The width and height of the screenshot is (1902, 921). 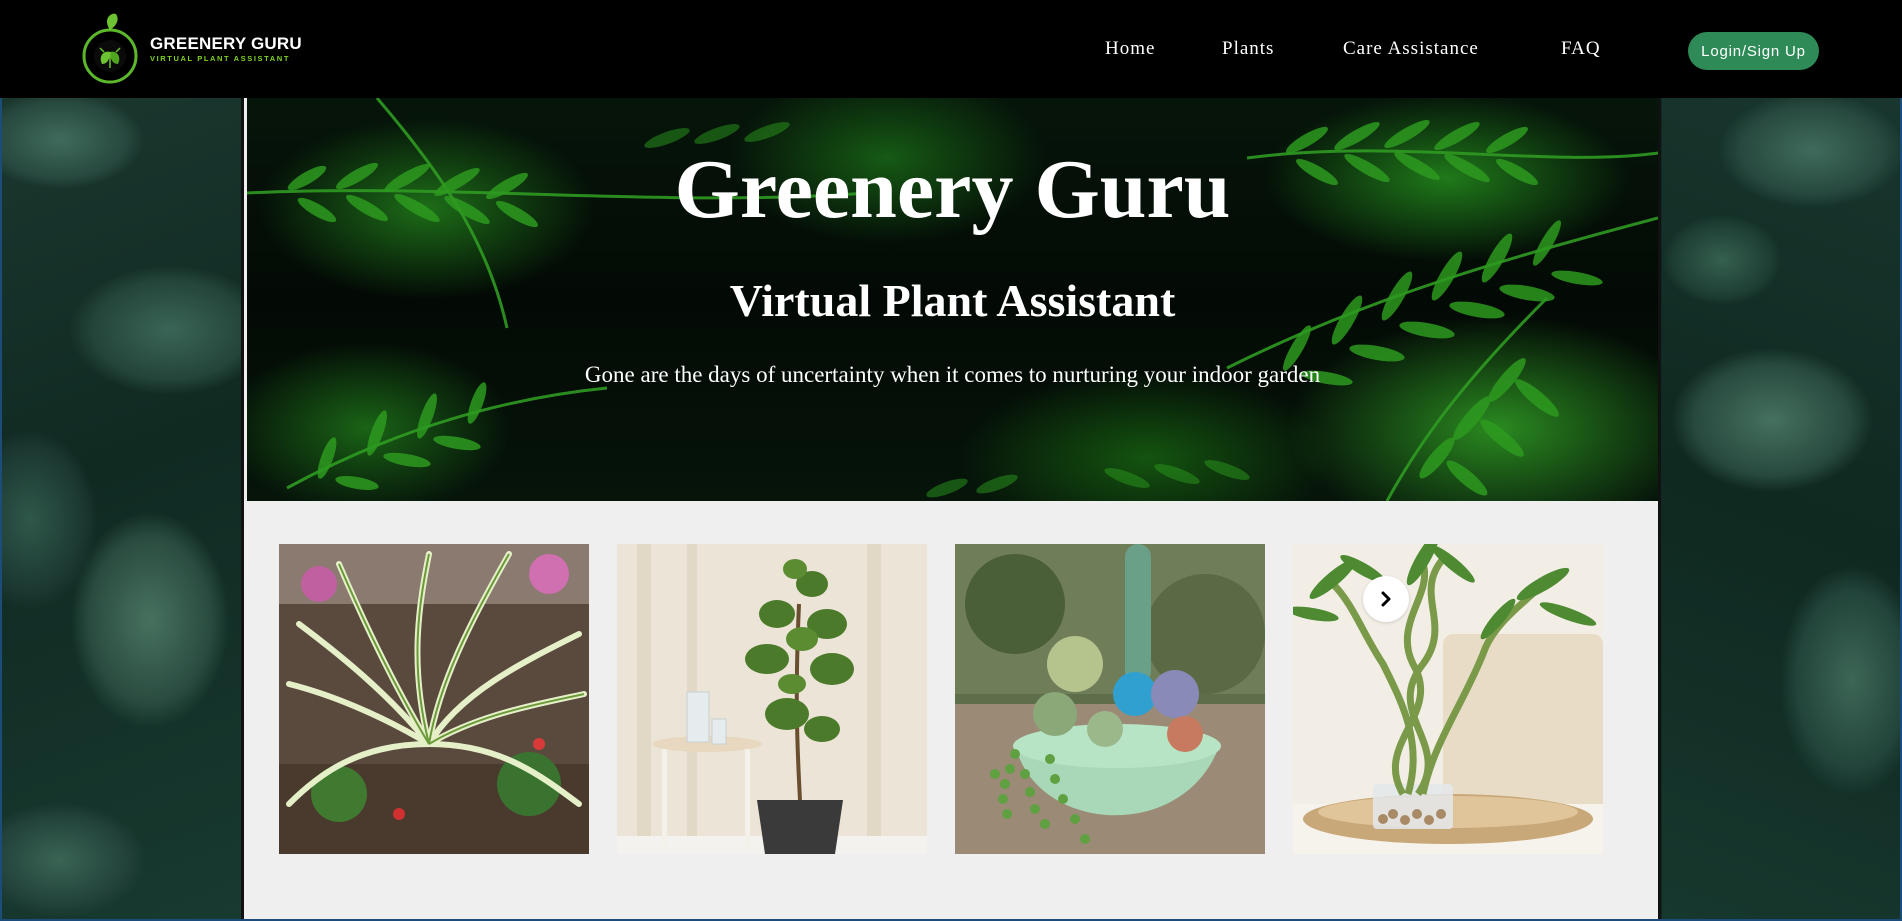 I want to click on carousel-card-lucky-bamboo, so click(x=1448, y=699).